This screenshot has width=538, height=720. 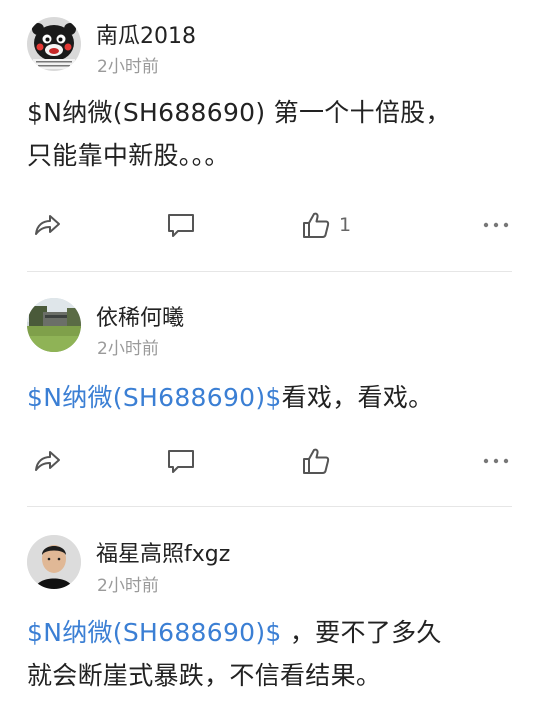 I want to click on author-name: 南瓜2018, so click(x=146, y=34).